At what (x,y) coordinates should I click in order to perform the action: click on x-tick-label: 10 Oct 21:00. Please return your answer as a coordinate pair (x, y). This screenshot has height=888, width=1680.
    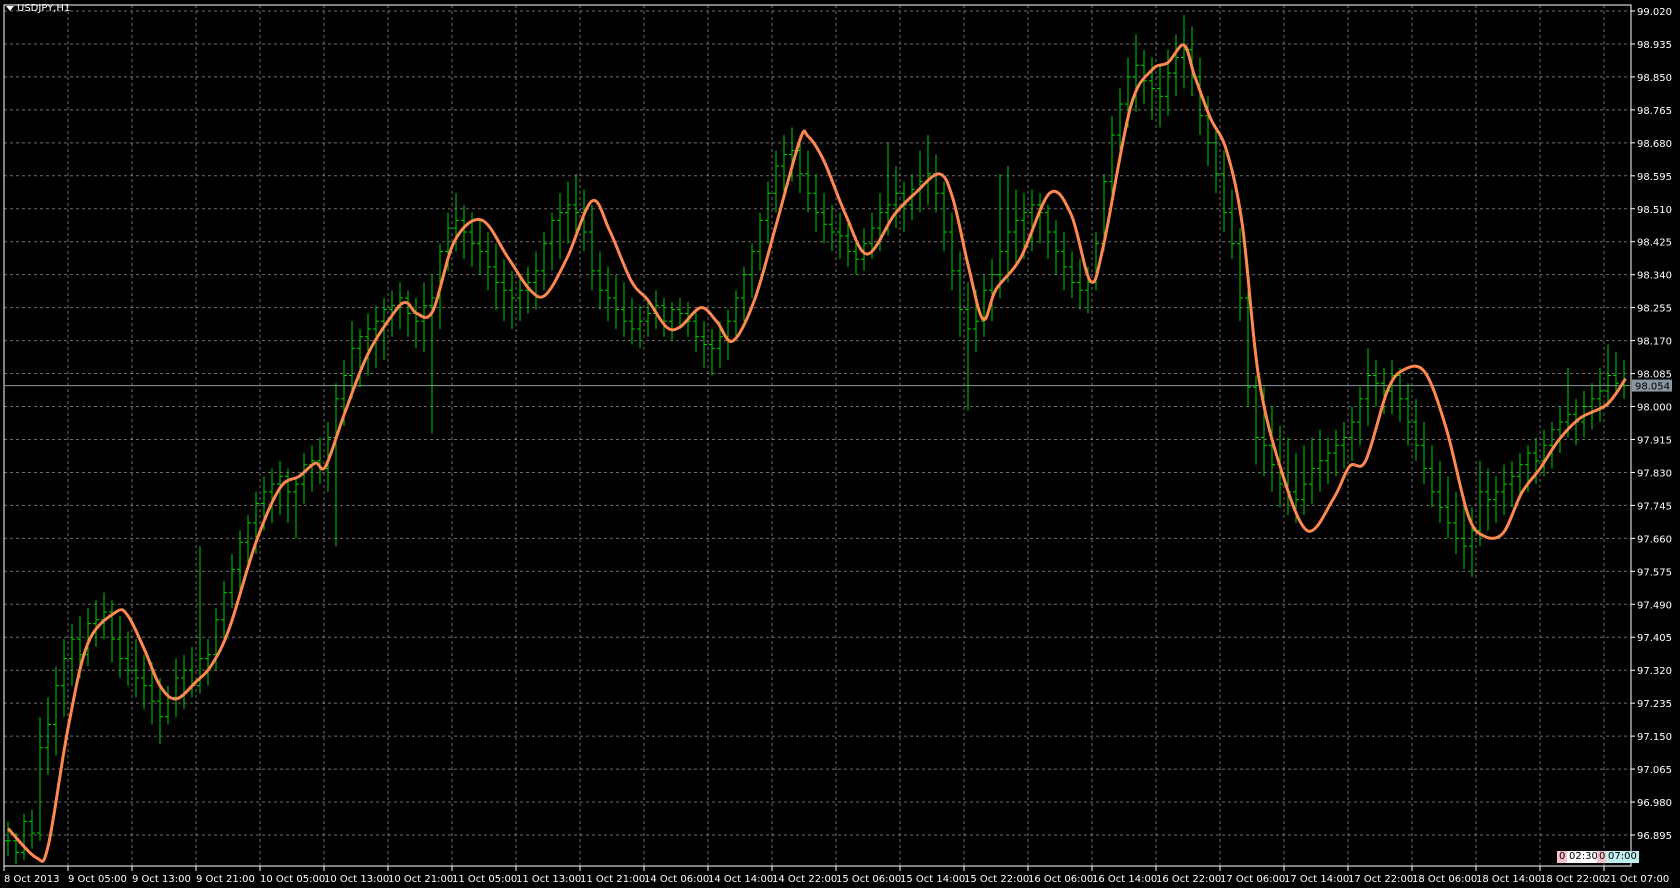
    Looking at the image, I should click on (420, 879).